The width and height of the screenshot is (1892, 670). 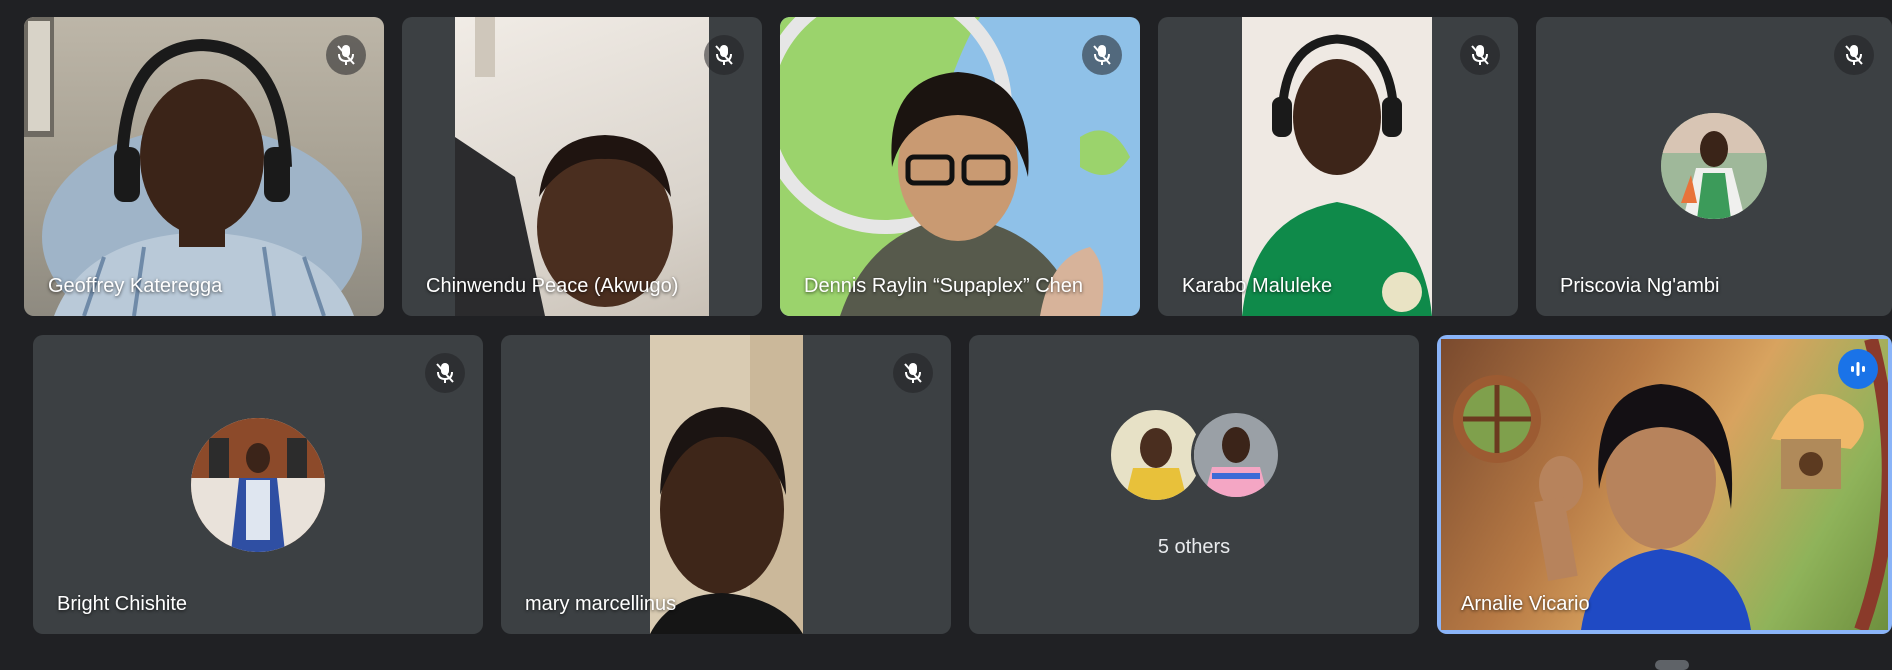 What do you see at coordinates (601, 604) in the screenshot?
I see `participant-name: mary marcellinus` at bounding box center [601, 604].